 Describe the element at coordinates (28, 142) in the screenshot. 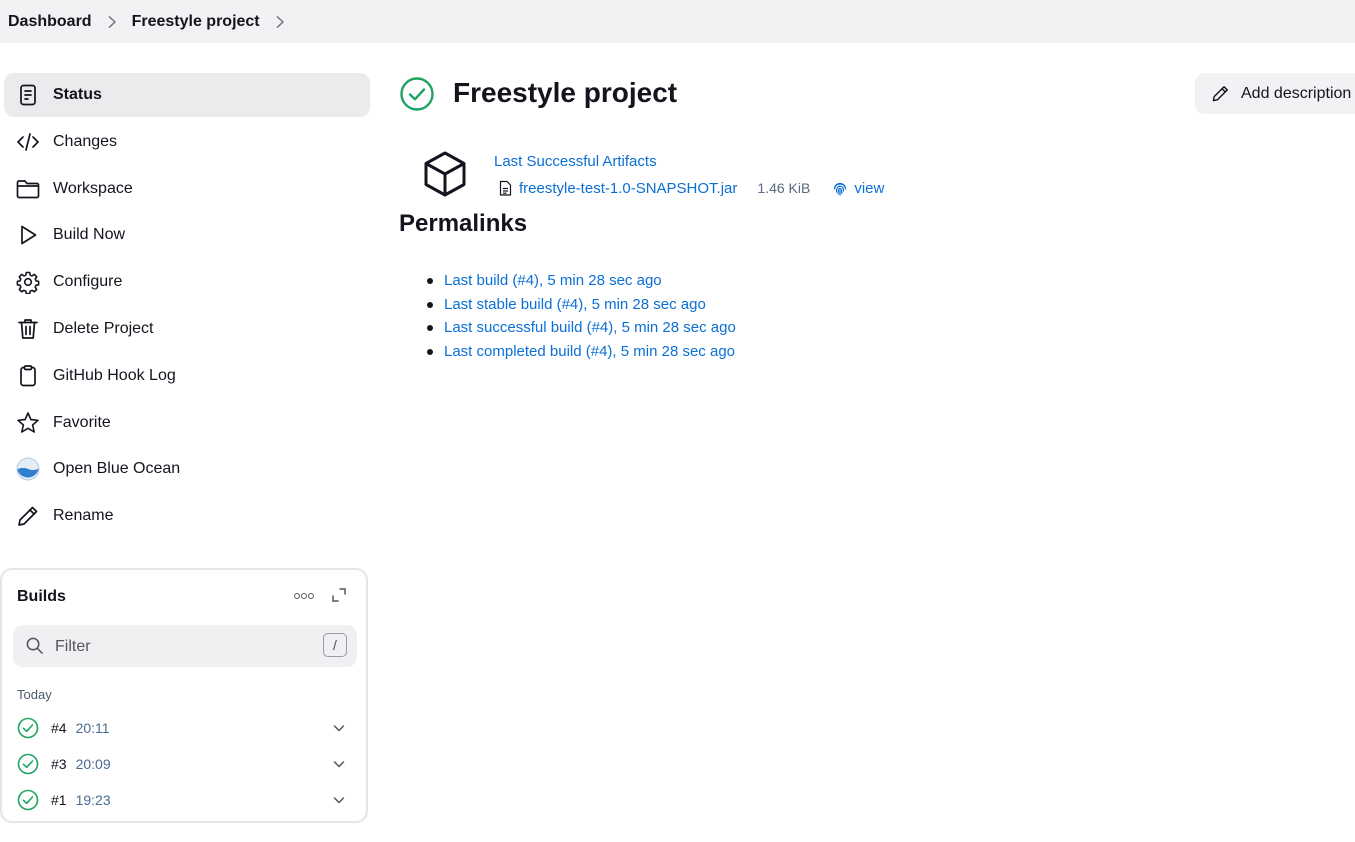

I see `code-icon` at that location.